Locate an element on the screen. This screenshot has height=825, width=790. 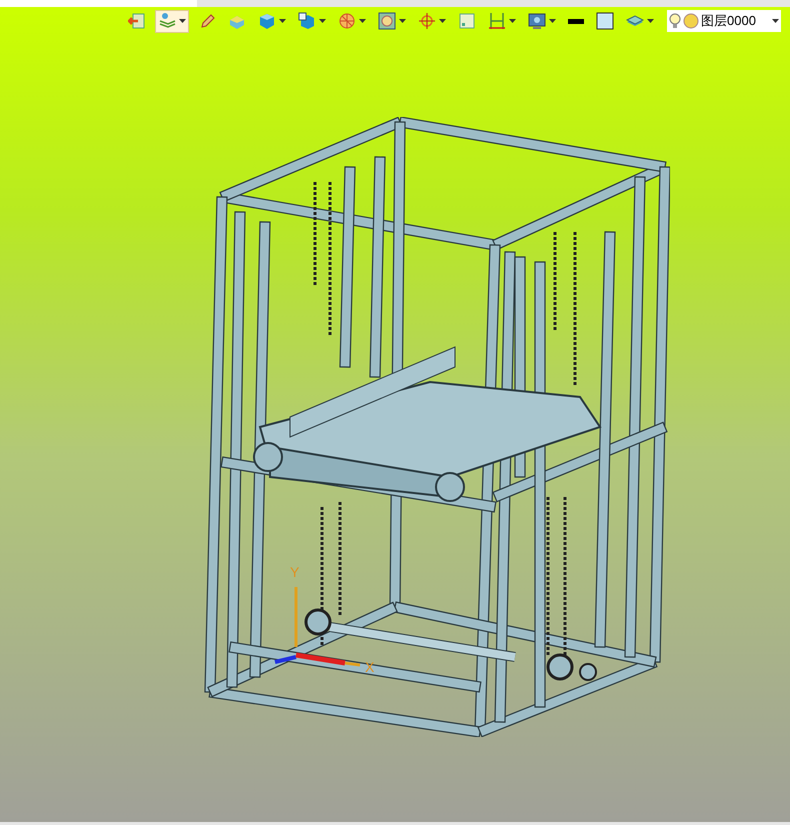
square-icon is located at coordinates (467, 21).